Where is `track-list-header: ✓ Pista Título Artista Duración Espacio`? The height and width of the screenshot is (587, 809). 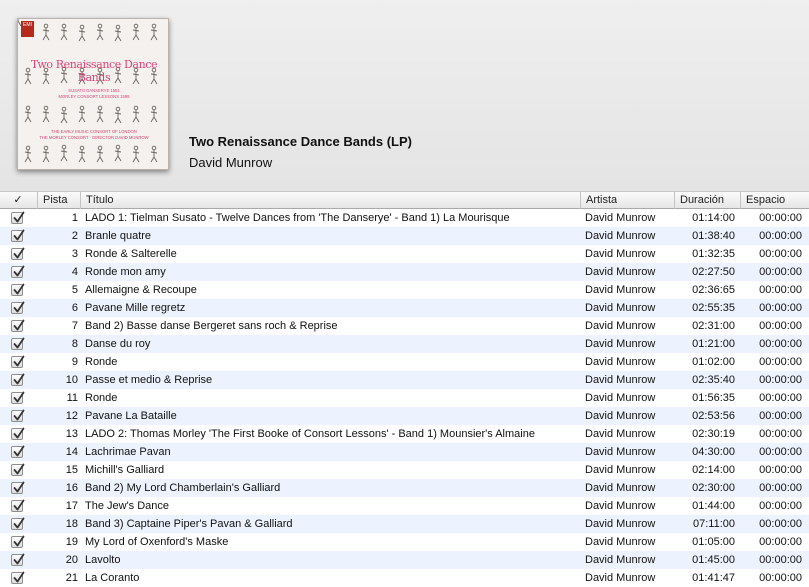
track-list-header: ✓ Pista Título Artista Duración Espacio is located at coordinates (404, 200).